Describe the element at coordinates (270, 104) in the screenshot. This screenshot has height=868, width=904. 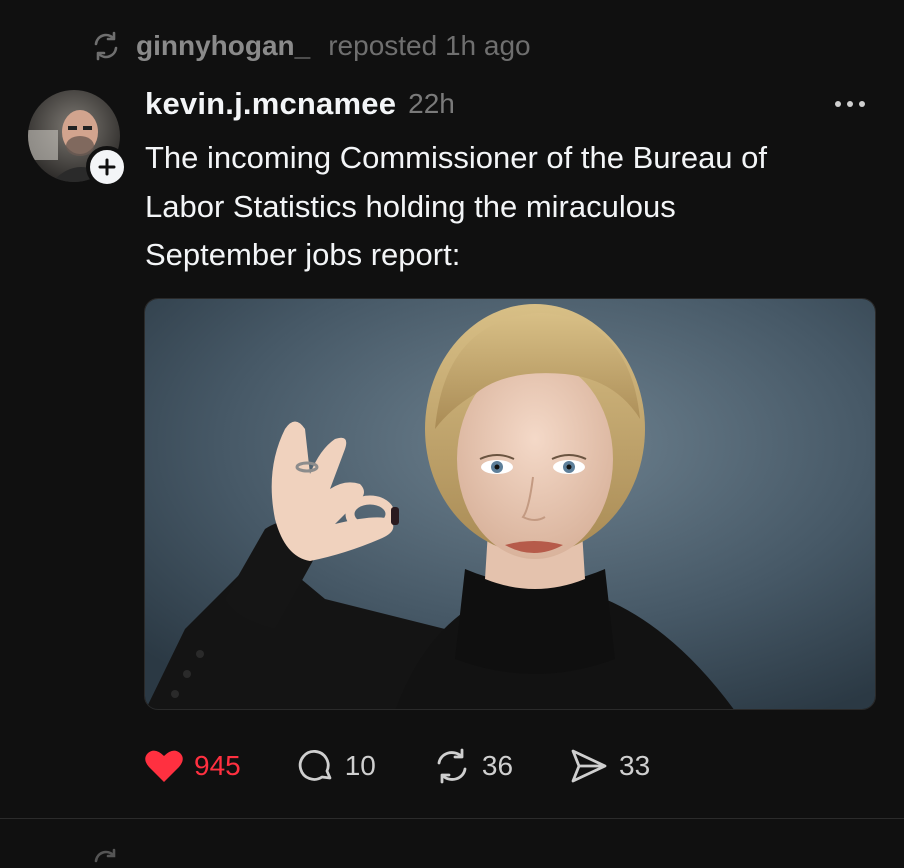
I see `post-author: kevin.j.mcnamee` at that location.